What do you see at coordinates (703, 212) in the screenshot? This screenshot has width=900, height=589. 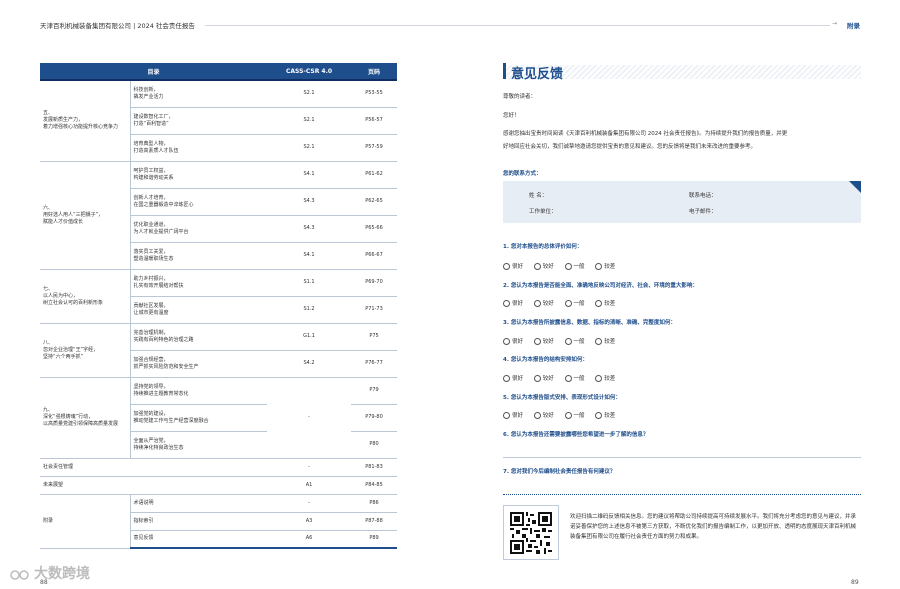 I see `email-label: 电子邮件：` at bounding box center [703, 212].